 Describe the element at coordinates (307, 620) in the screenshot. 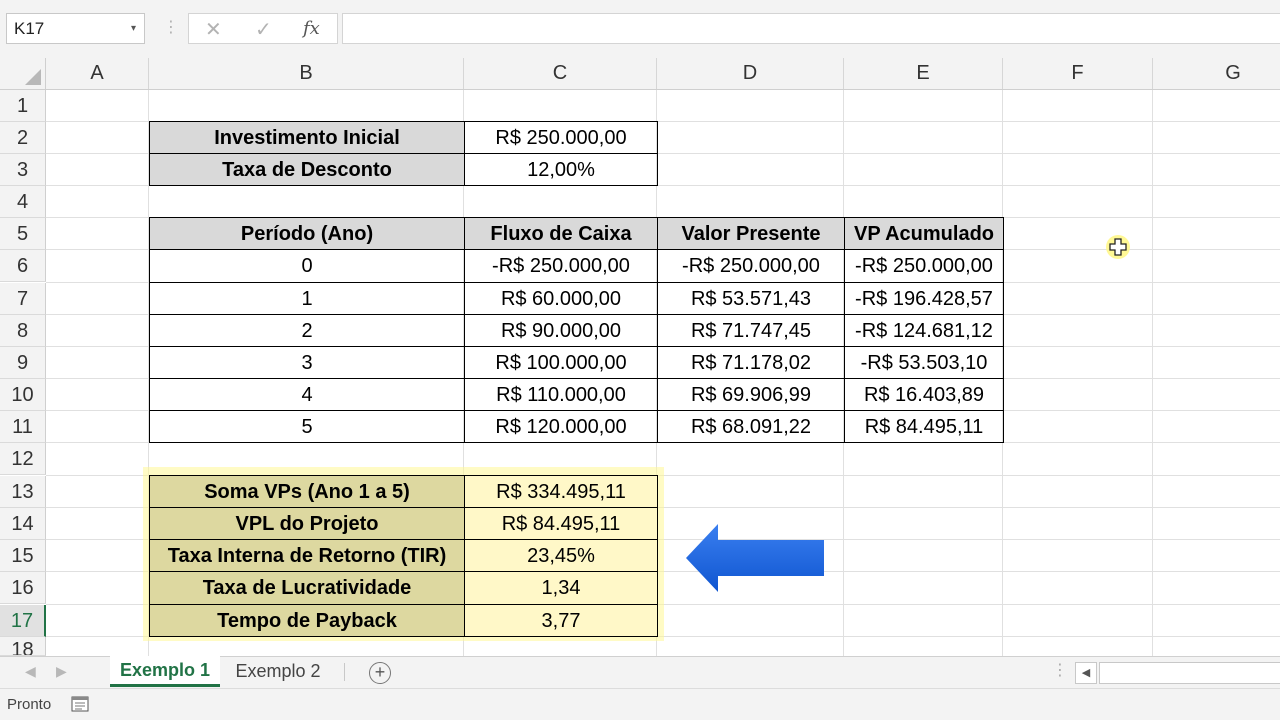

I see `summary-label-payback: Tempo de Payback` at that location.